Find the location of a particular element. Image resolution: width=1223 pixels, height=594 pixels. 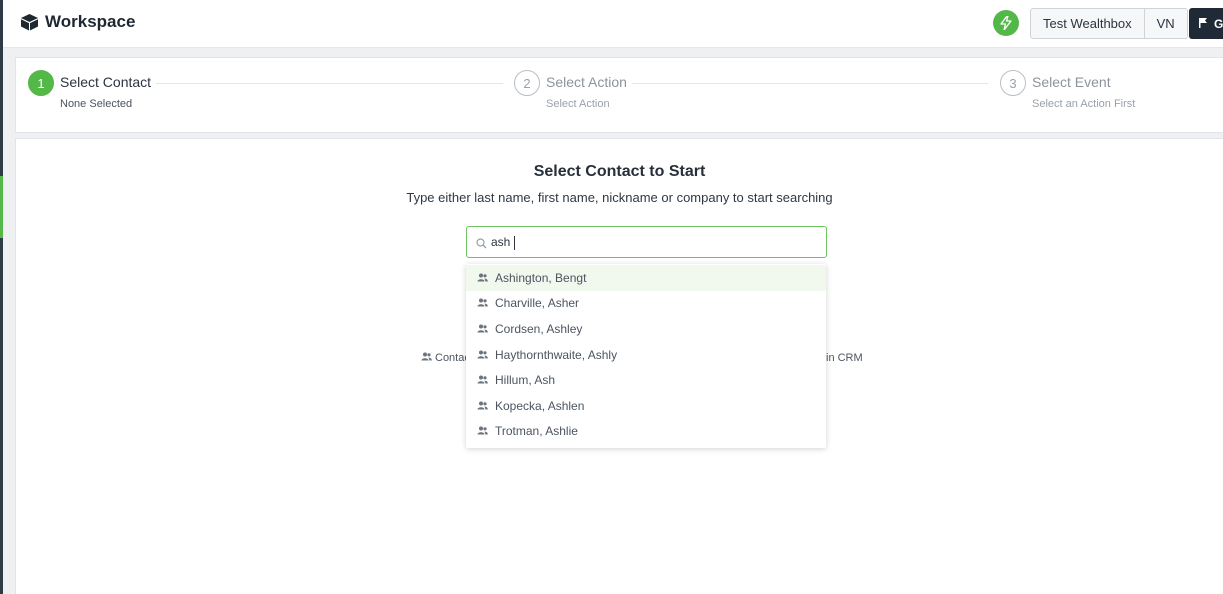

suggestion-item: Charville, Asher is located at coordinates (646, 304).